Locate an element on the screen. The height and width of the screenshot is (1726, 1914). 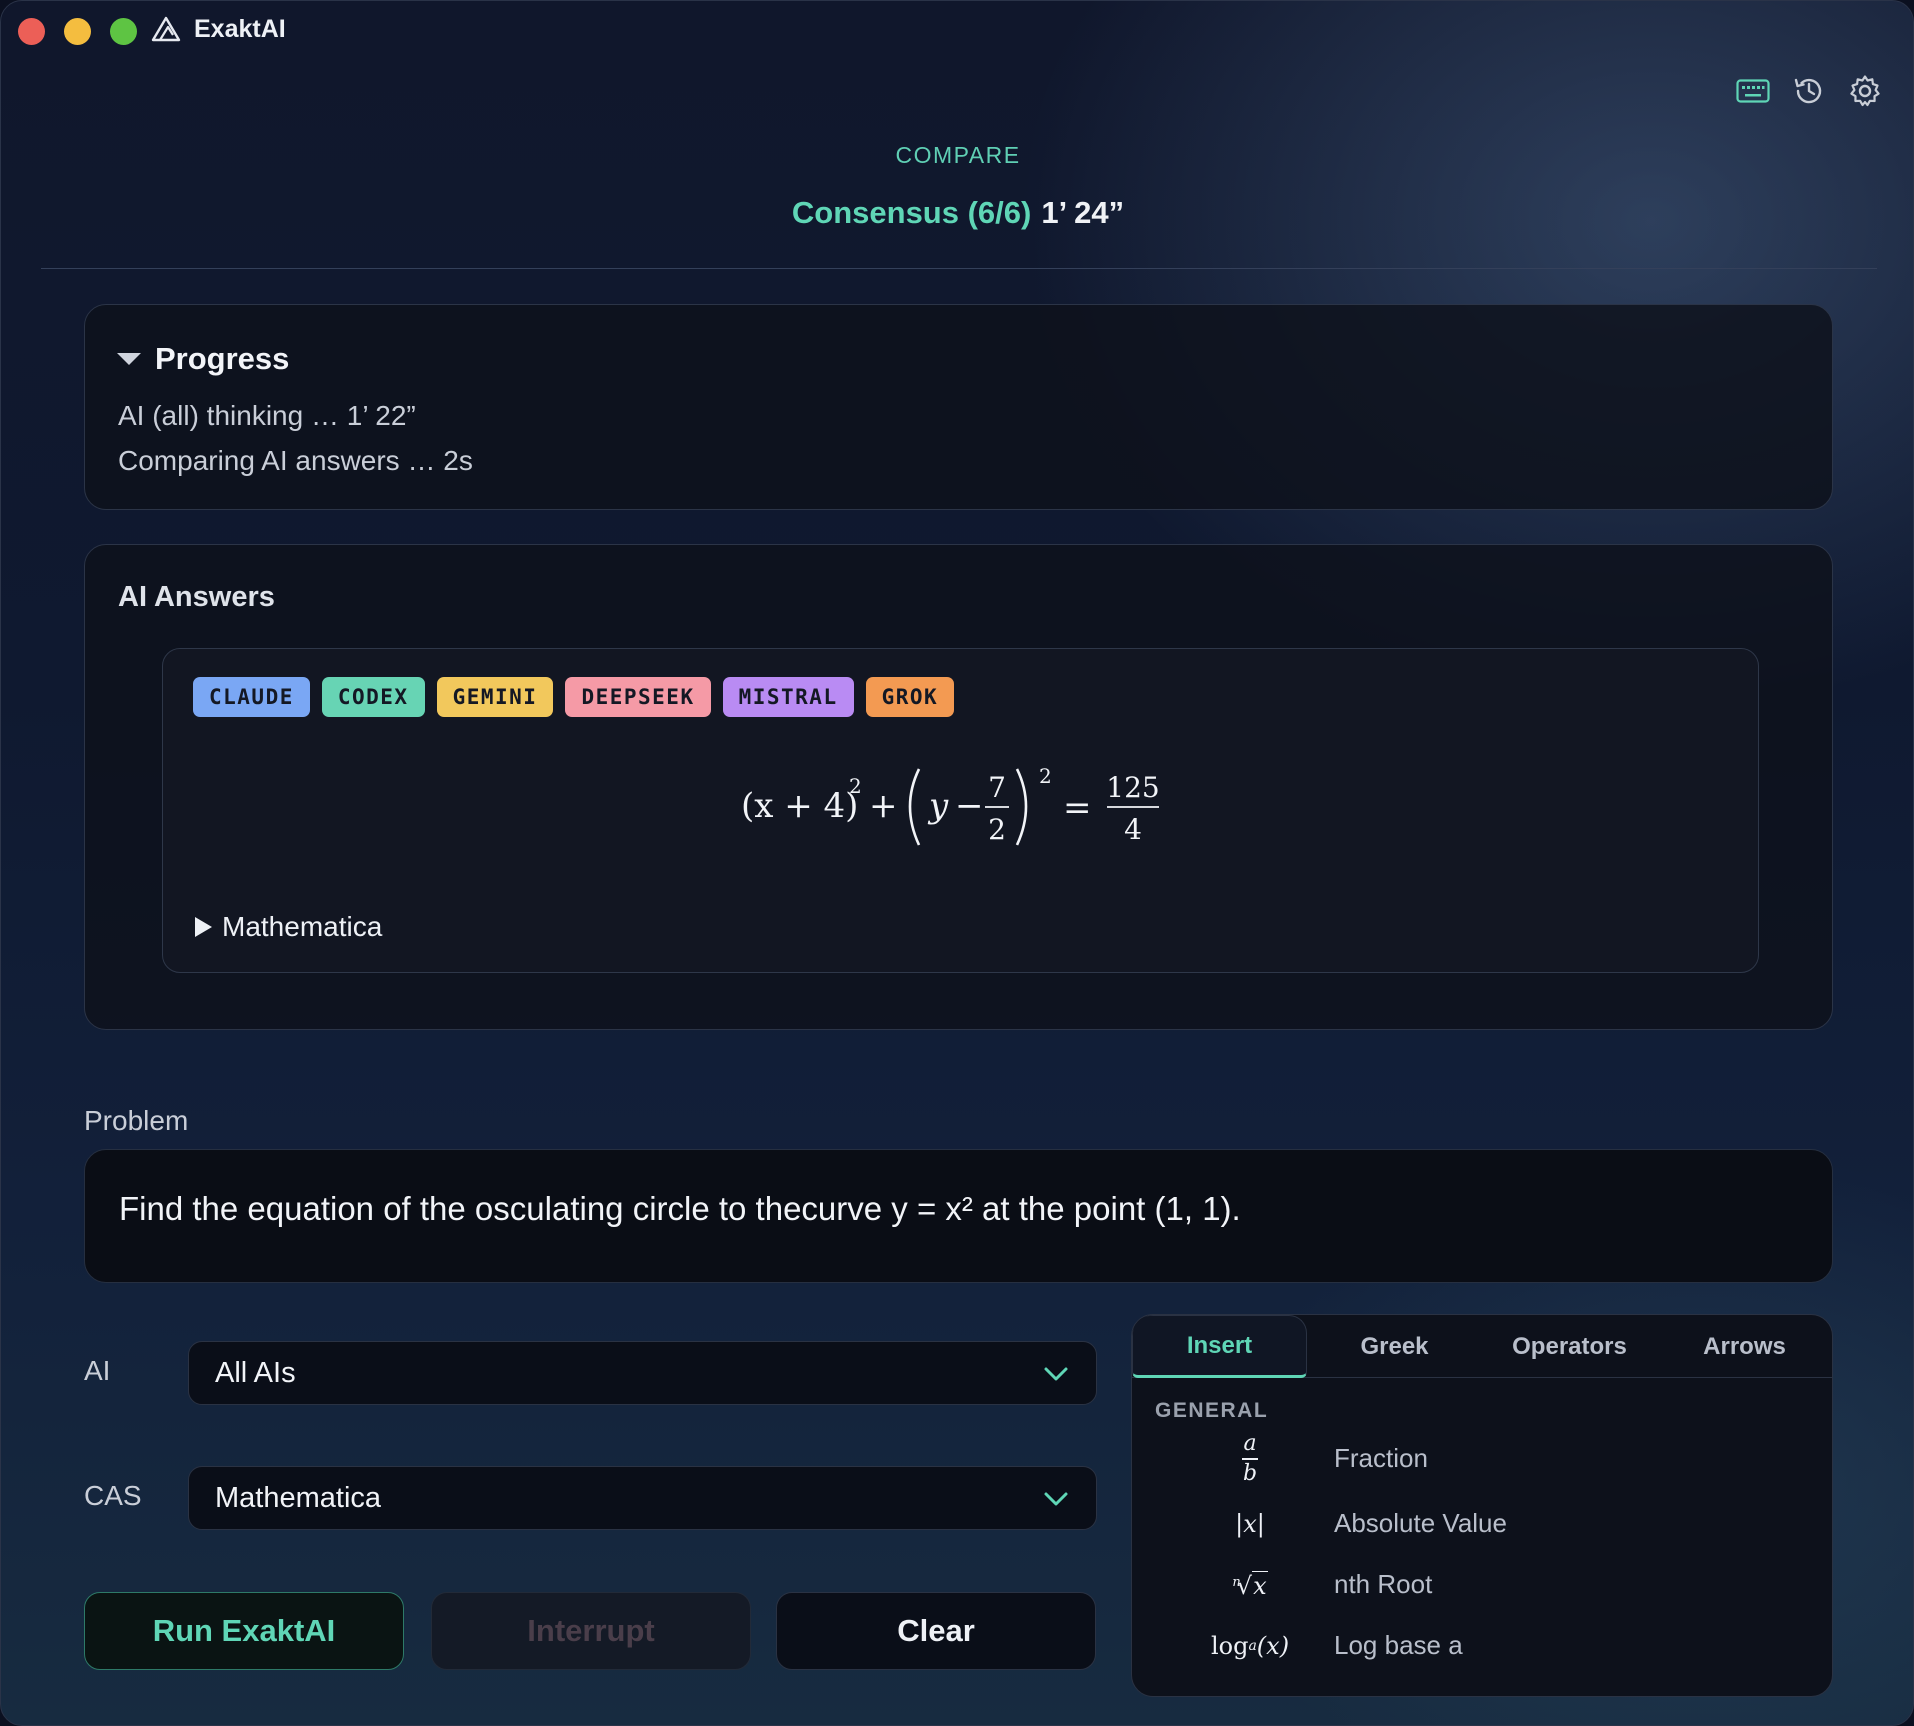
formula-rhs-num: 125 is located at coordinates (1132, 787).